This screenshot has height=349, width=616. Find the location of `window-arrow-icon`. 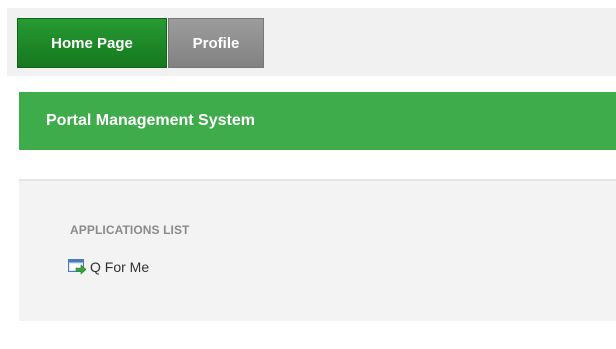

window-arrow-icon is located at coordinates (77, 267).